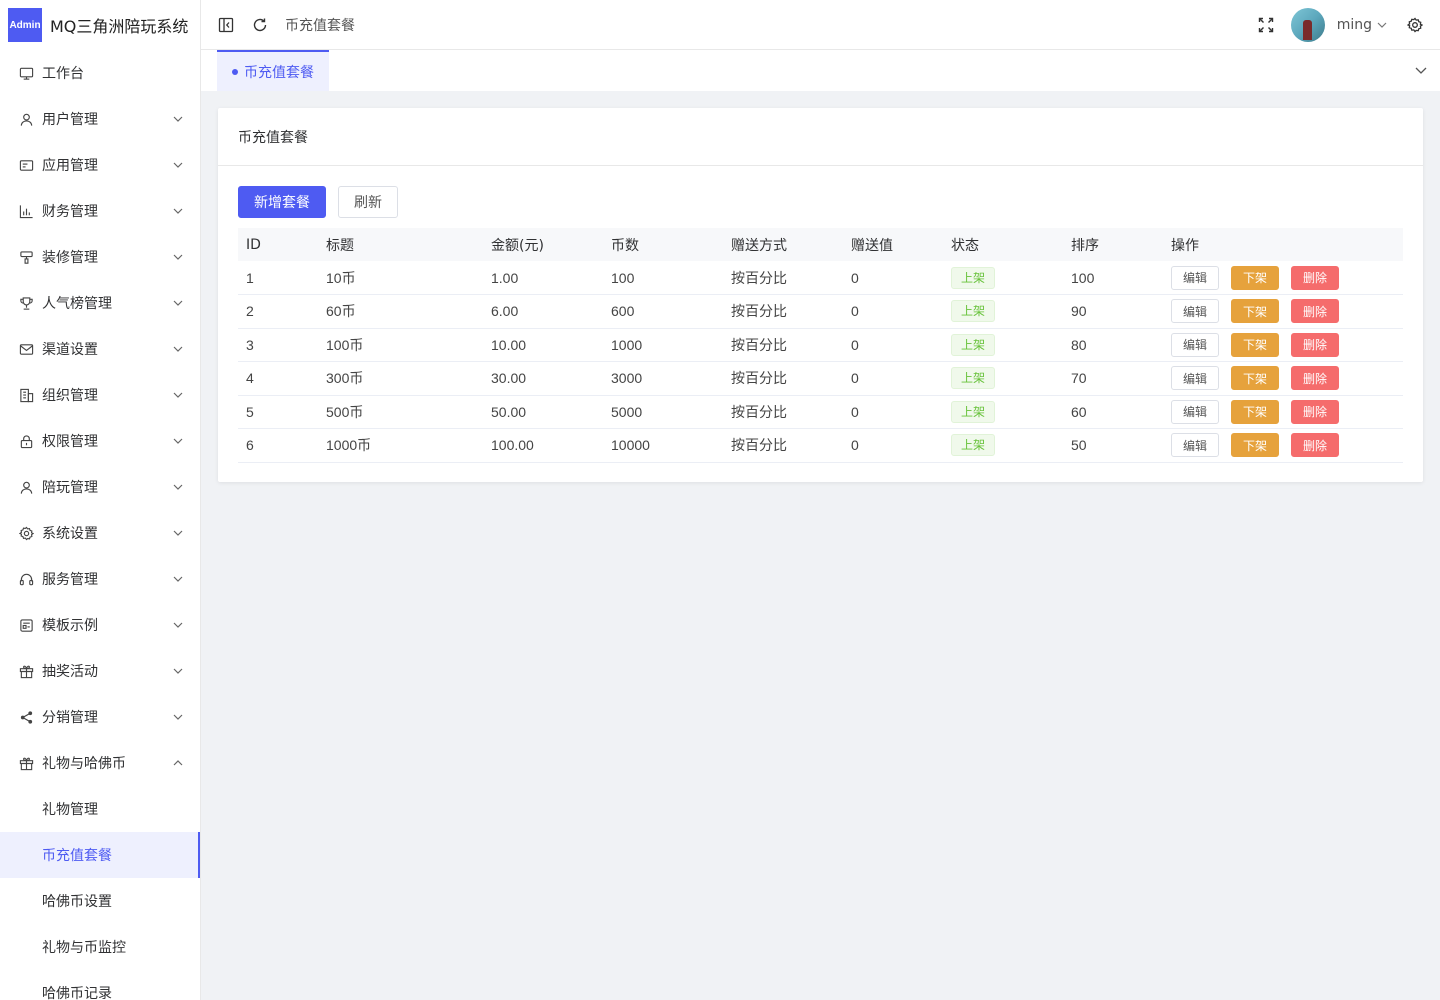 The width and height of the screenshot is (1440, 1000). What do you see at coordinates (70, 534) in the screenshot?
I see `sidebar-item-label: 系统设置` at bounding box center [70, 534].